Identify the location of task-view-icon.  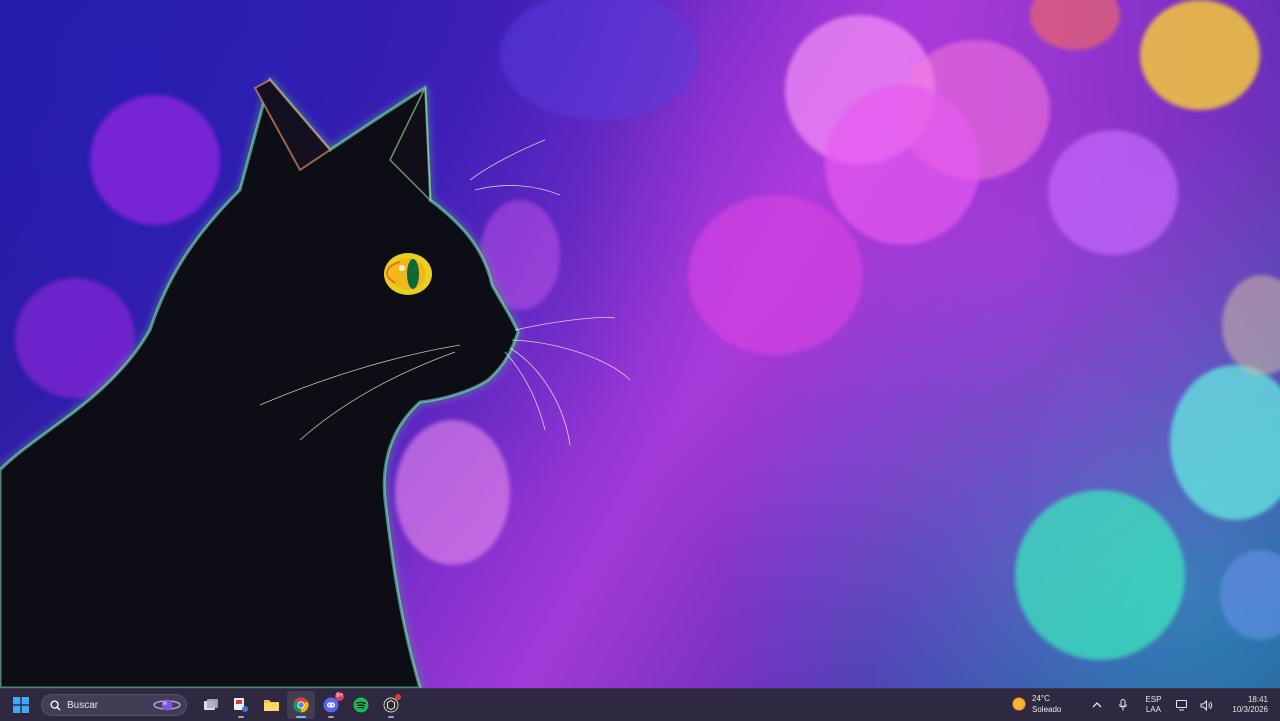
(211, 704).